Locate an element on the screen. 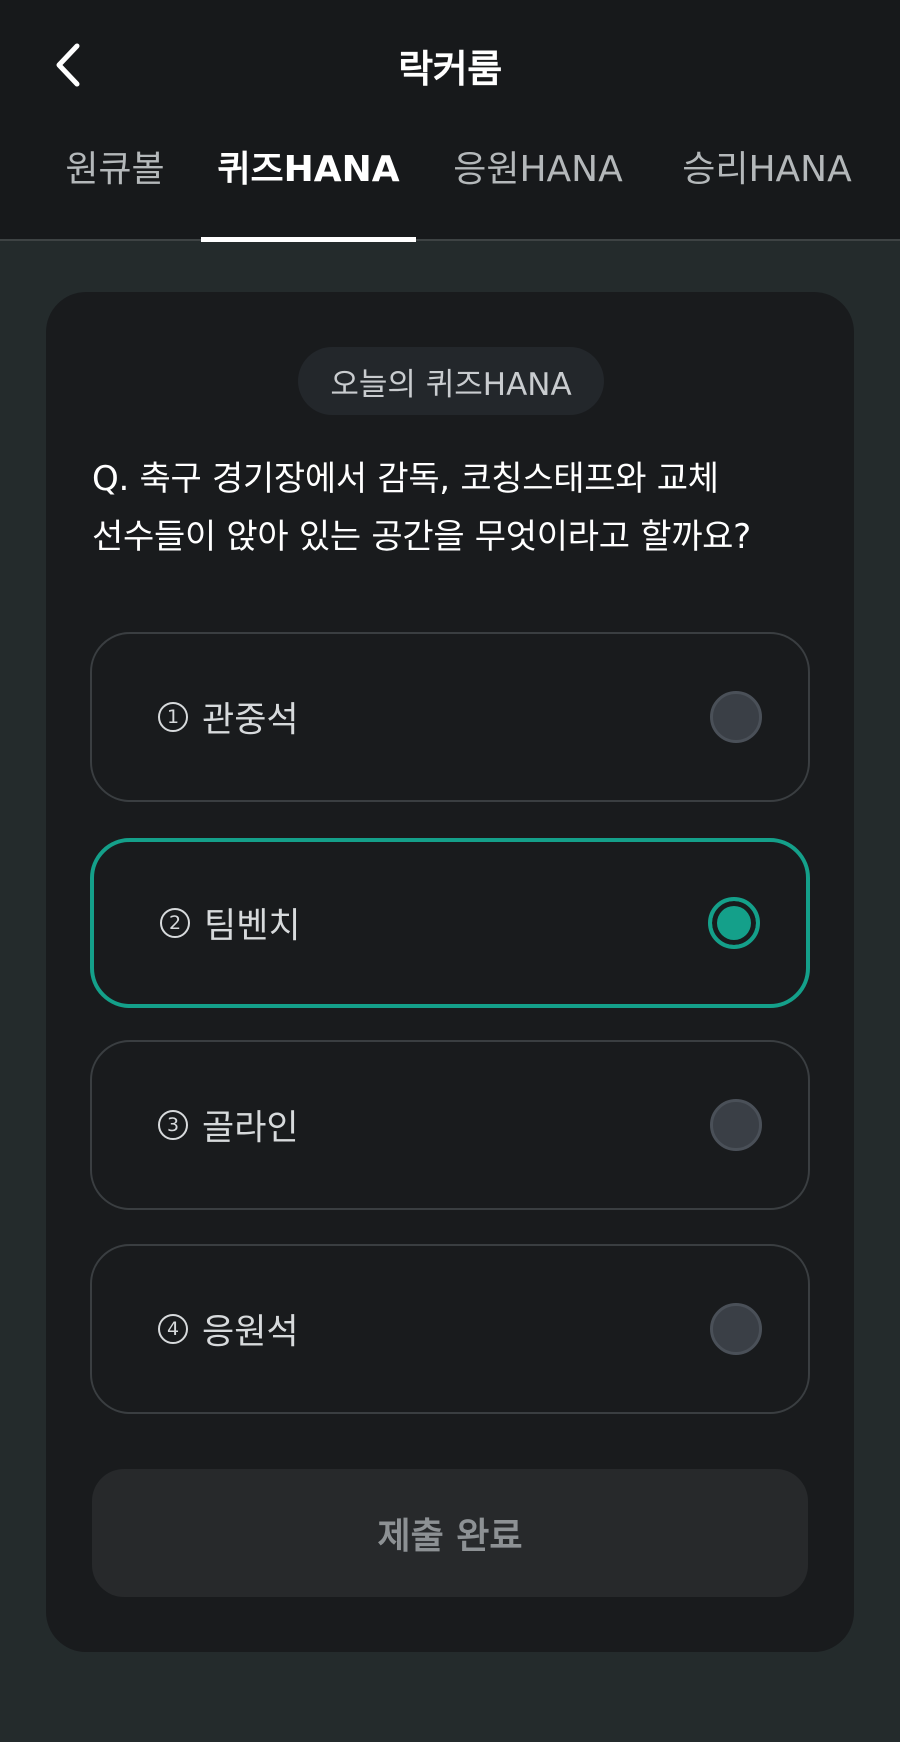 Image resolution: width=900 pixels, height=1742 pixels. submit-button: 제출 완료 is located at coordinates (450, 1533).